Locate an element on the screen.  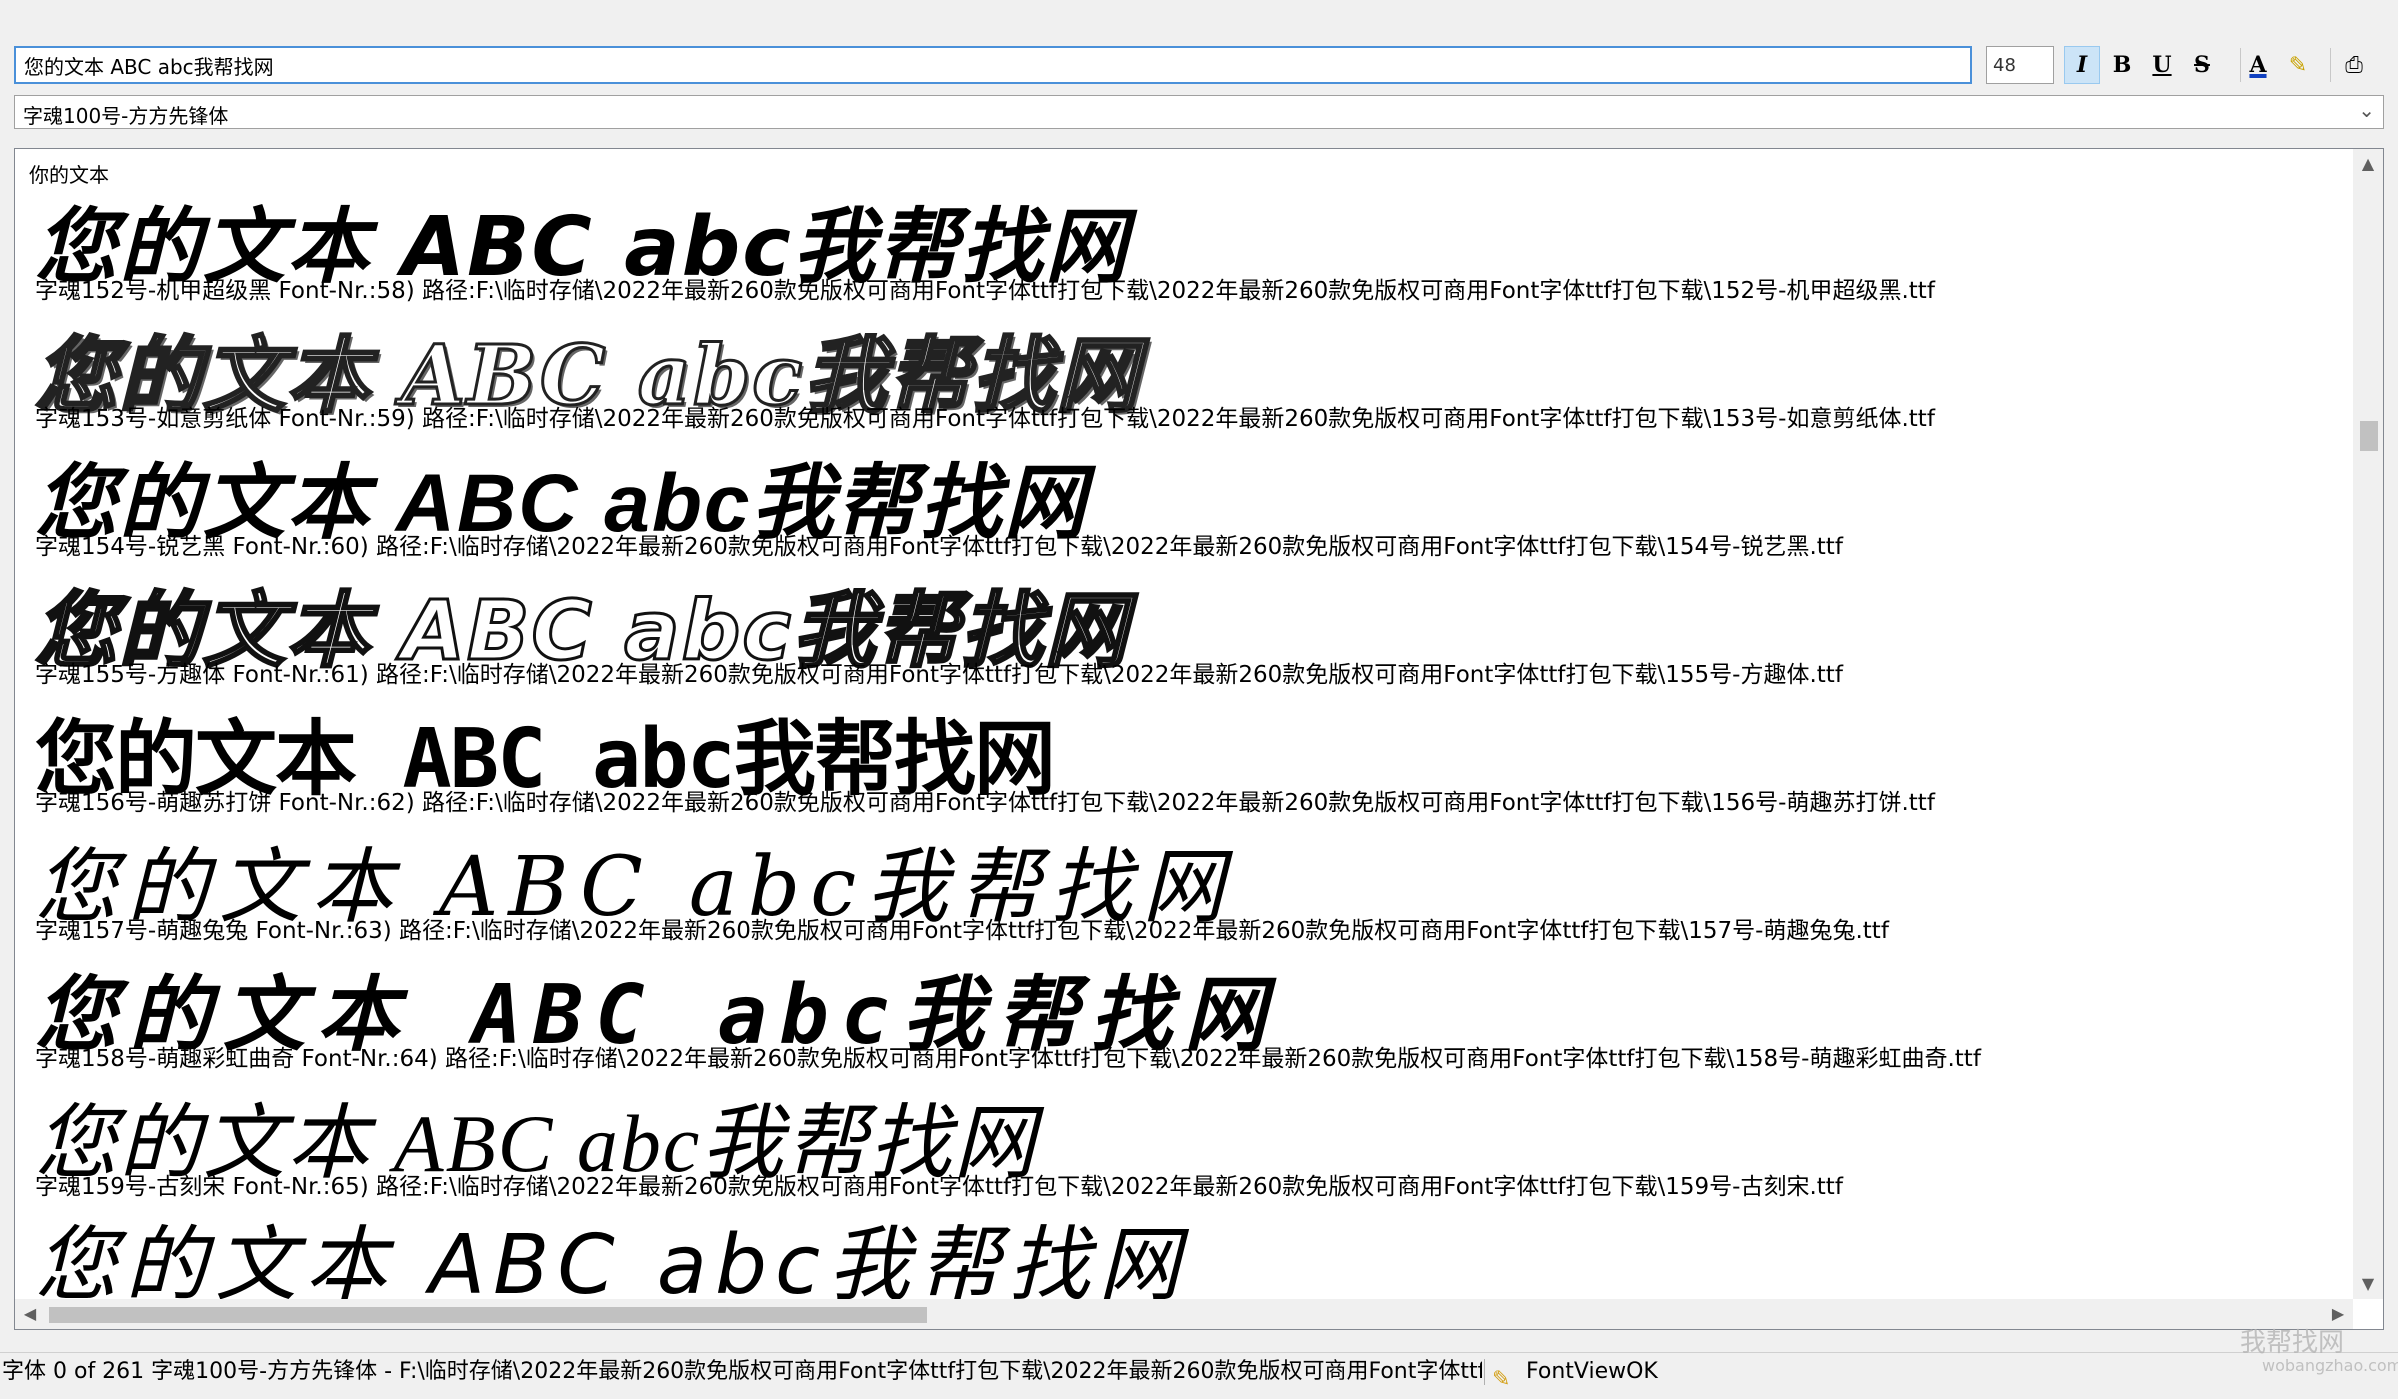
font-size-input is located at coordinates (2020, 65).